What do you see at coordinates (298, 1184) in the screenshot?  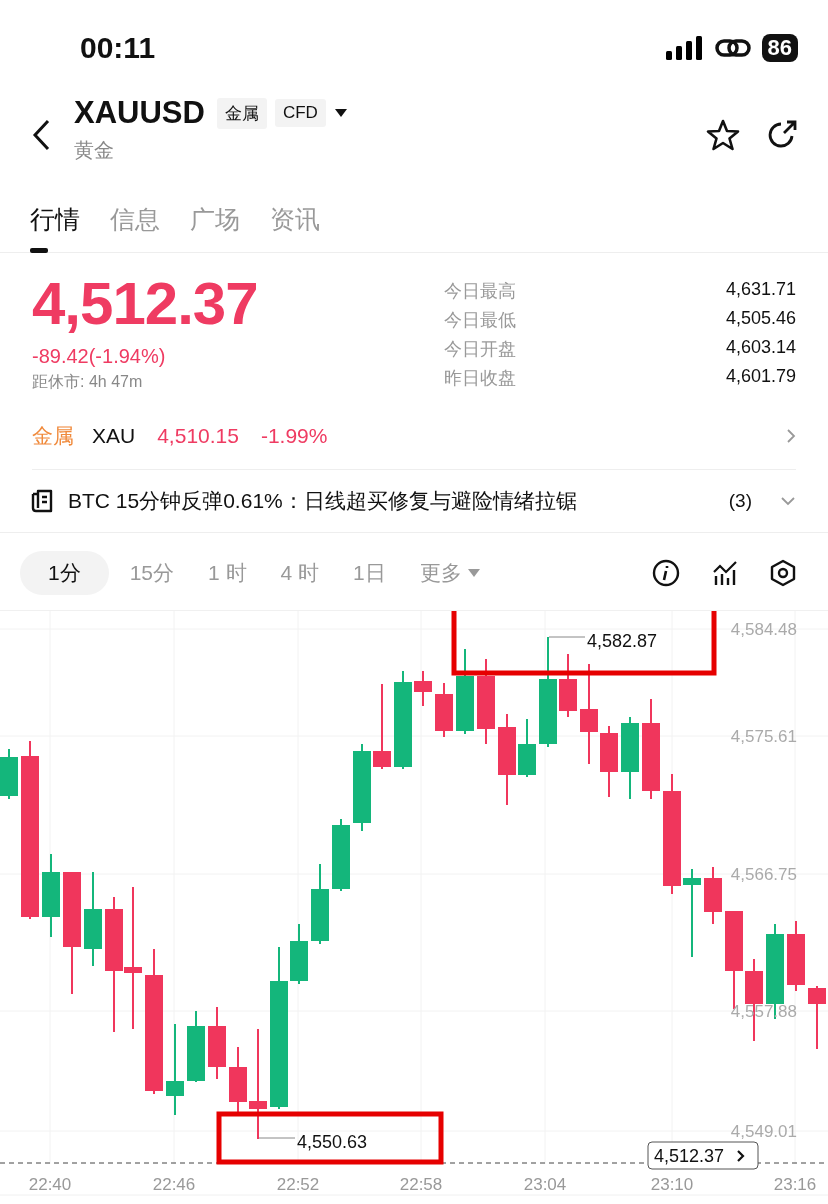 I see `time-axis-label: 22:52` at bounding box center [298, 1184].